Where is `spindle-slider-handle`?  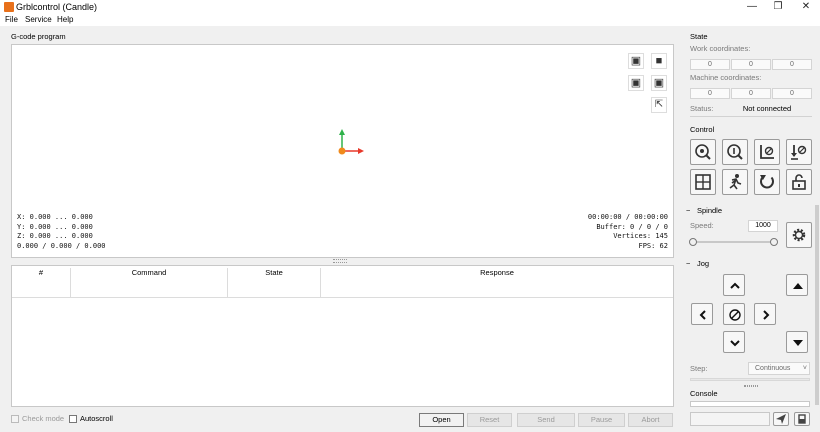
spindle-slider-handle is located at coordinates (774, 242).